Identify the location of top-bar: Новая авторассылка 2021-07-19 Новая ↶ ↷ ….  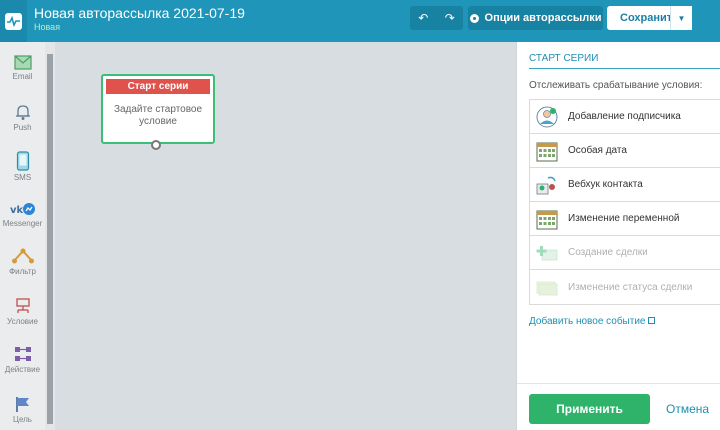
(360, 21).